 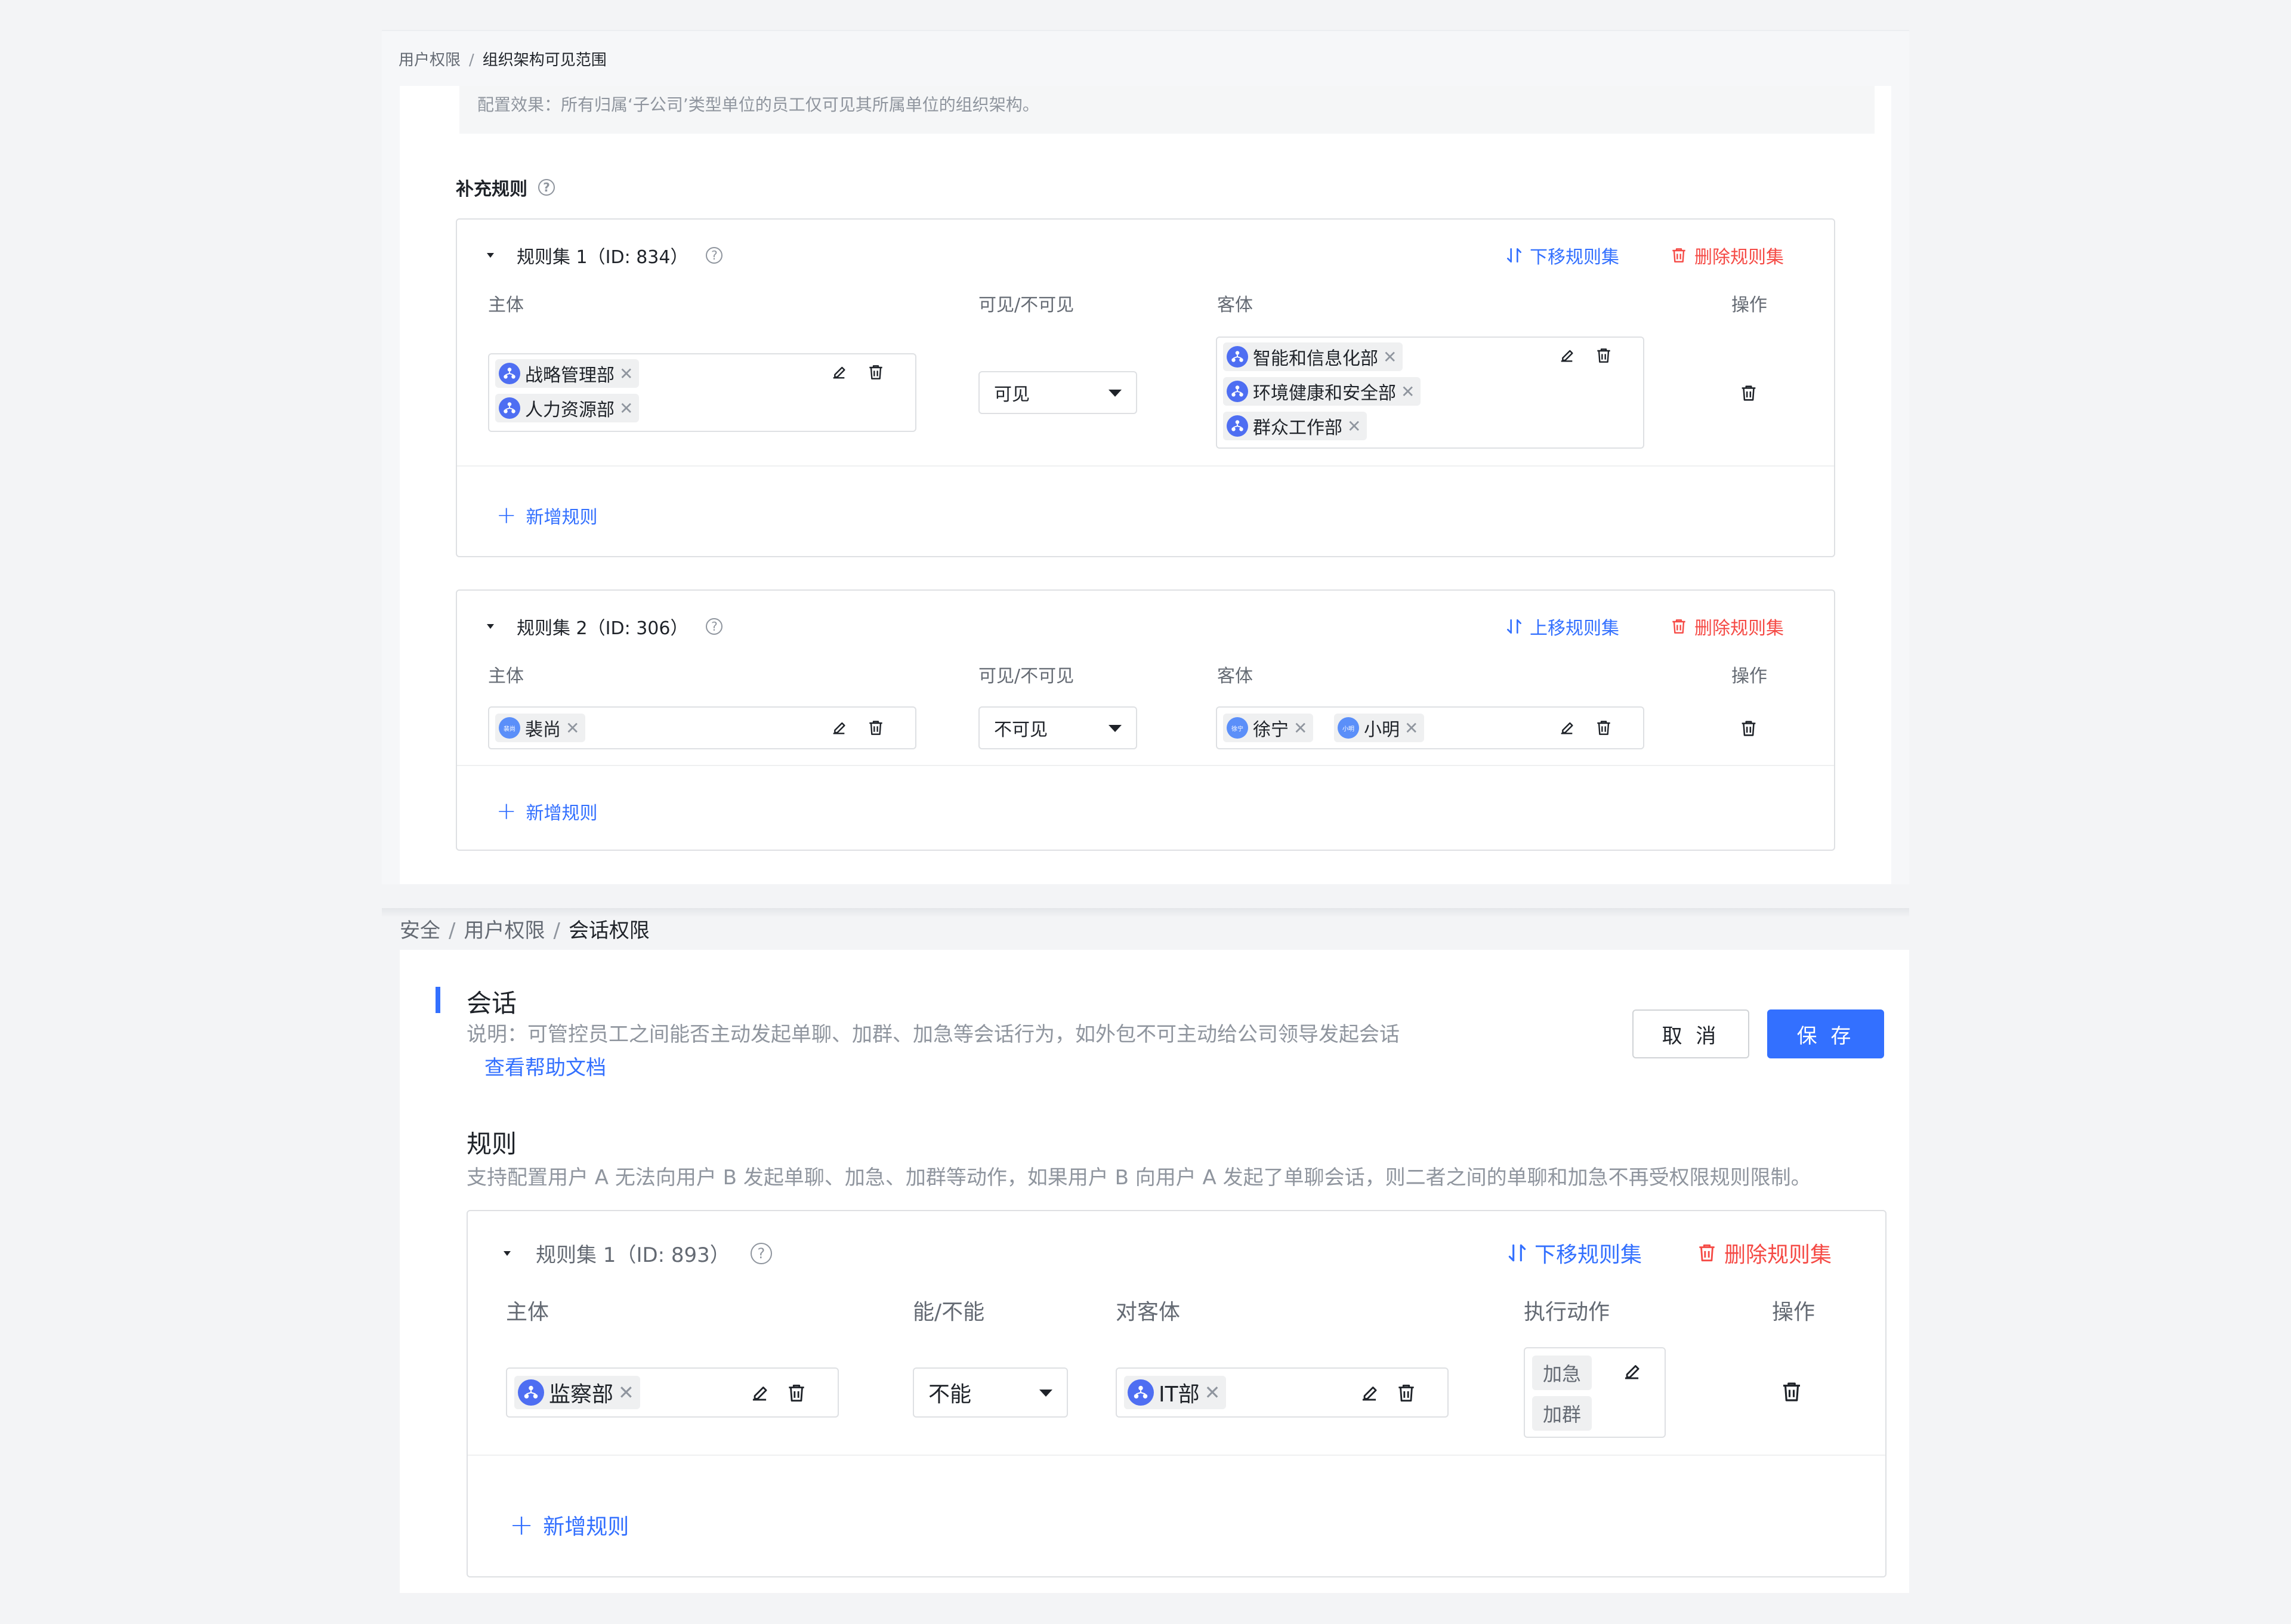 I want to click on effect-note-box: 配置效果：所有归属‘子公司’类型单位的员工仅可见其所属单位的组织架构。, so click(x=1167, y=110).